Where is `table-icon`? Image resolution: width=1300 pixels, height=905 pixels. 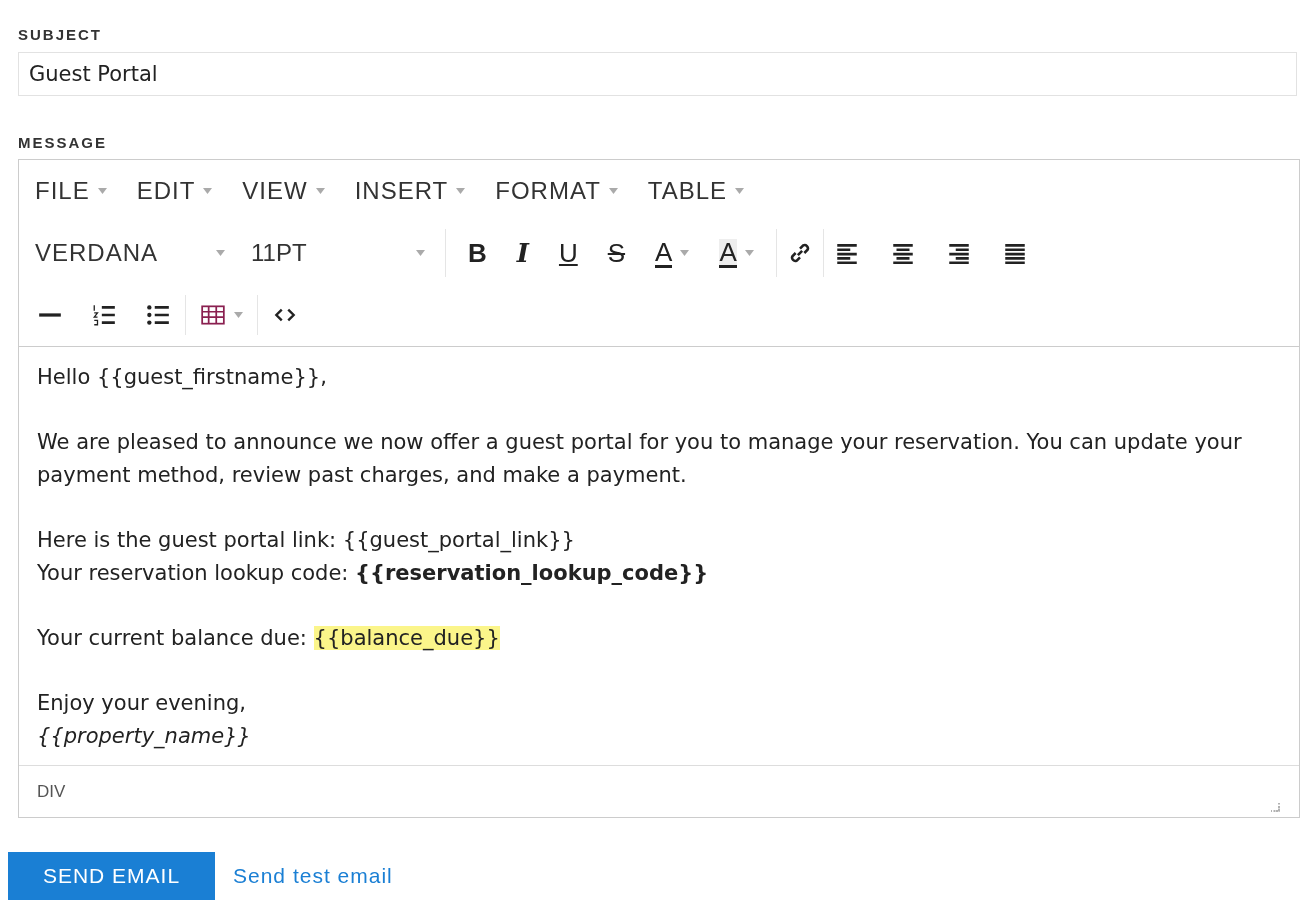 table-icon is located at coordinates (213, 315).